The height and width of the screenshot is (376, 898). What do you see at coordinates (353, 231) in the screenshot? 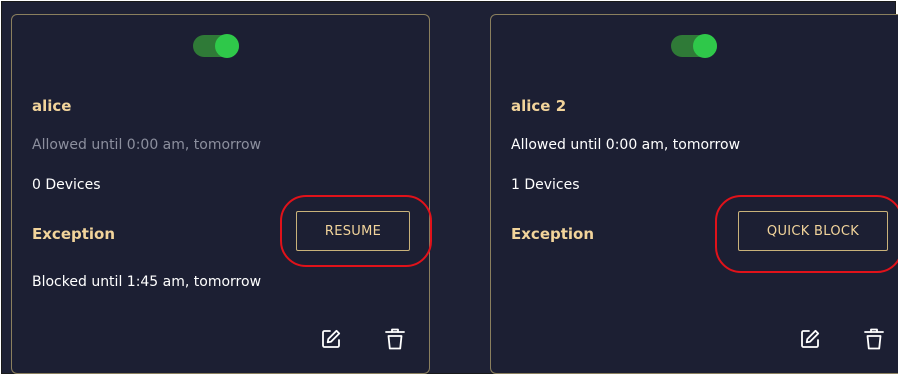
I see `resume-button: RESUME` at bounding box center [353, 231].